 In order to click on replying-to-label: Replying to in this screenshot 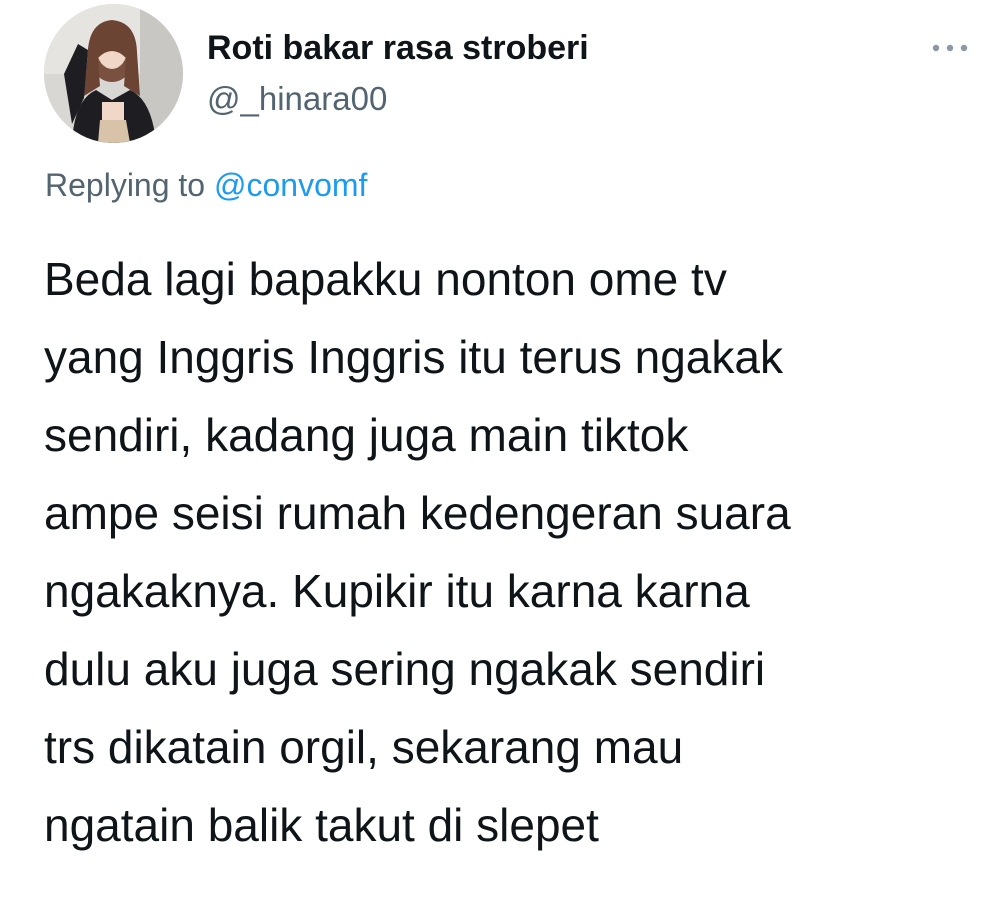, I will do `click(125, 185)`.